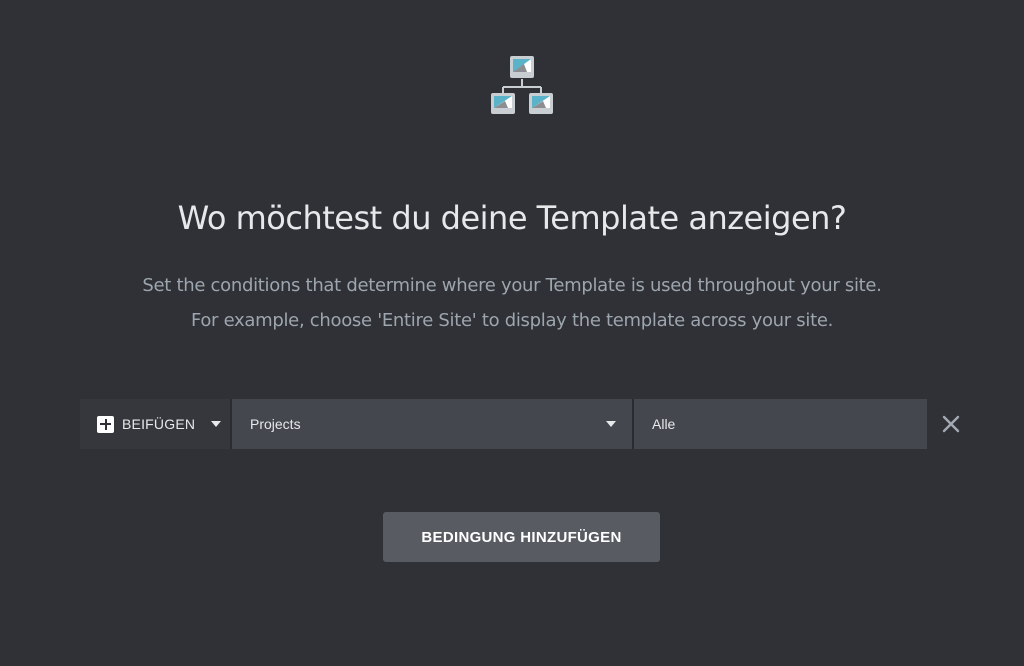 This screenshot has width=1024, height=666. What do you see at coordinates (522, 85) in the screenshot?
I see `sitemap-icon` at bounding box center [522, 85].